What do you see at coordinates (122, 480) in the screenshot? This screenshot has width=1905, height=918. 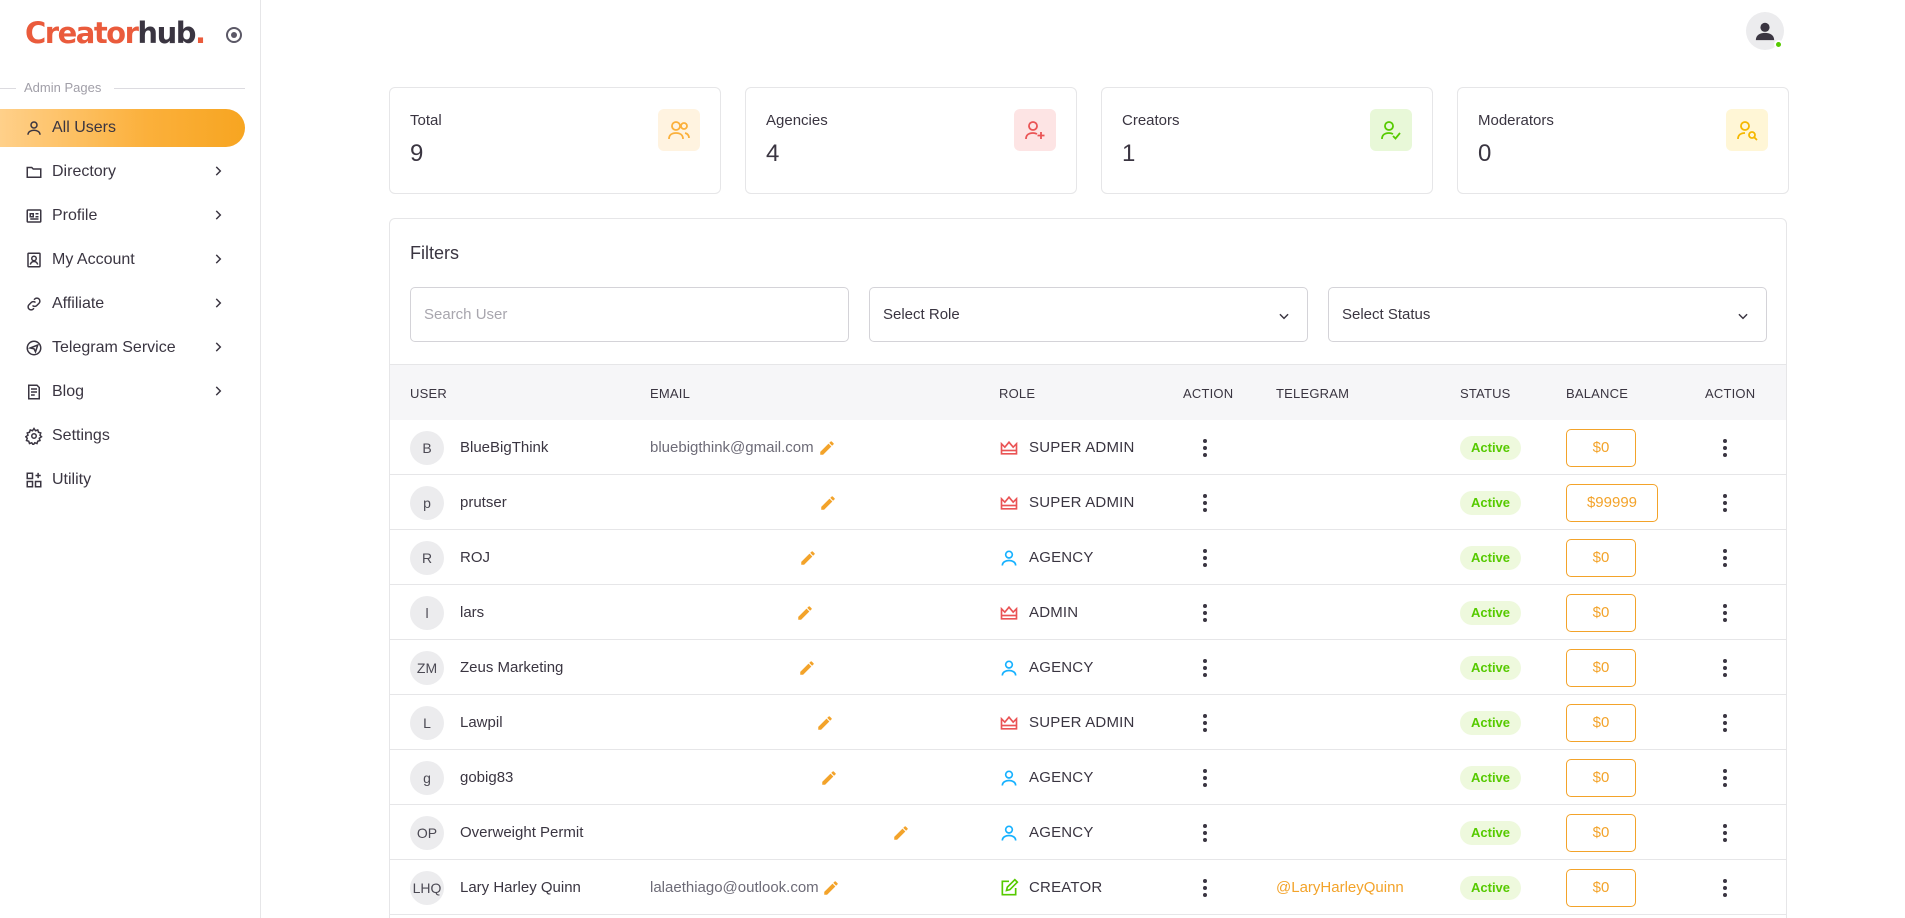 I see `sidebar-item-utility: Utility` at bounding box center [122, 480].